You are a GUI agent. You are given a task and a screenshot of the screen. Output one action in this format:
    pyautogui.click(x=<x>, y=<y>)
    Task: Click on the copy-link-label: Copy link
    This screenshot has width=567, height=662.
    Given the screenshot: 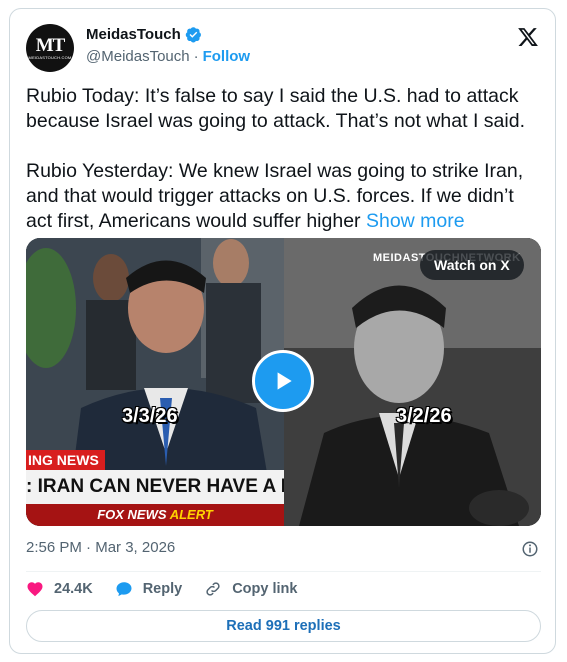 What is the action you would take?
    pyautogui.click(x=265, y=589)
    